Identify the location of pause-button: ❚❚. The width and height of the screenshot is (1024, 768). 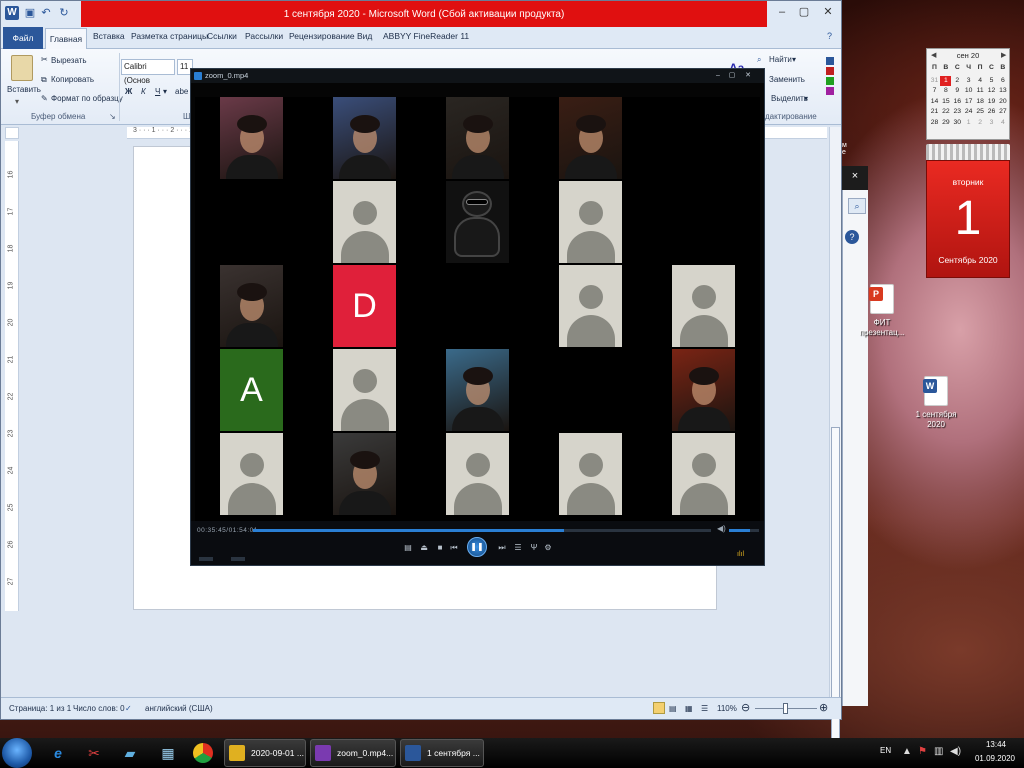
(477, 547).